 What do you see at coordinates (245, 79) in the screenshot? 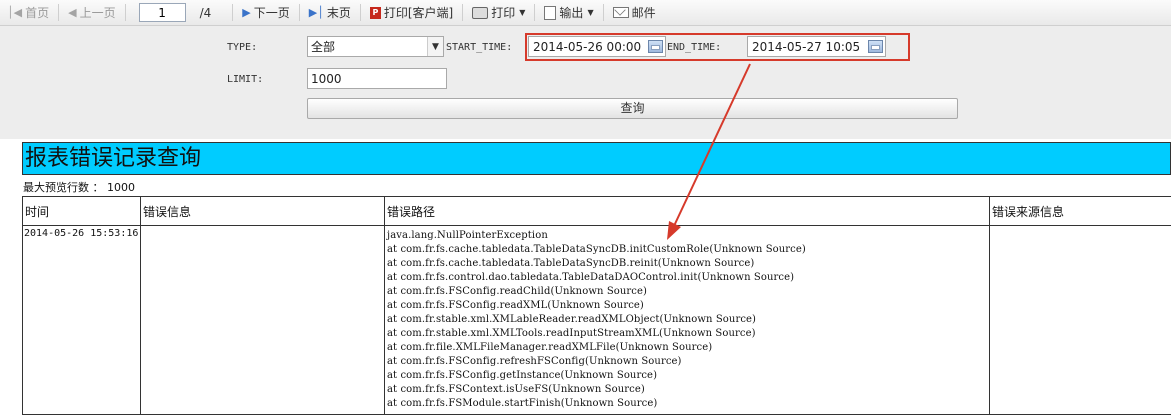
I see `limit-label: LIMIT:` at bounding box center [245, 79].